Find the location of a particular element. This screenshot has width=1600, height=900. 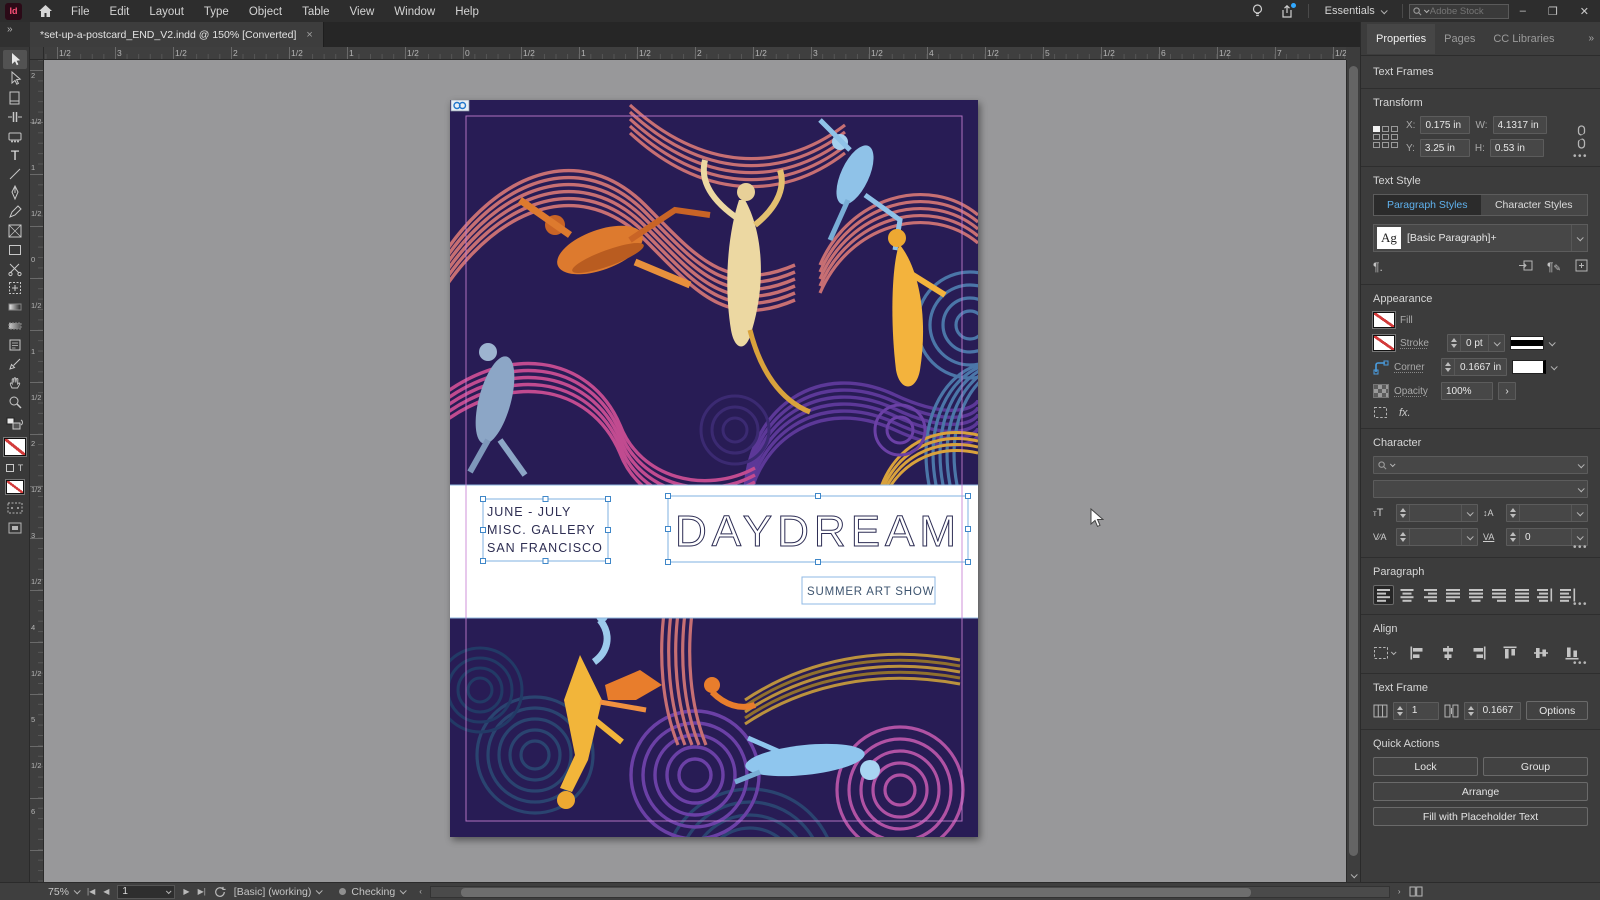

menu-object: Object is located at coordinates (265, 12).